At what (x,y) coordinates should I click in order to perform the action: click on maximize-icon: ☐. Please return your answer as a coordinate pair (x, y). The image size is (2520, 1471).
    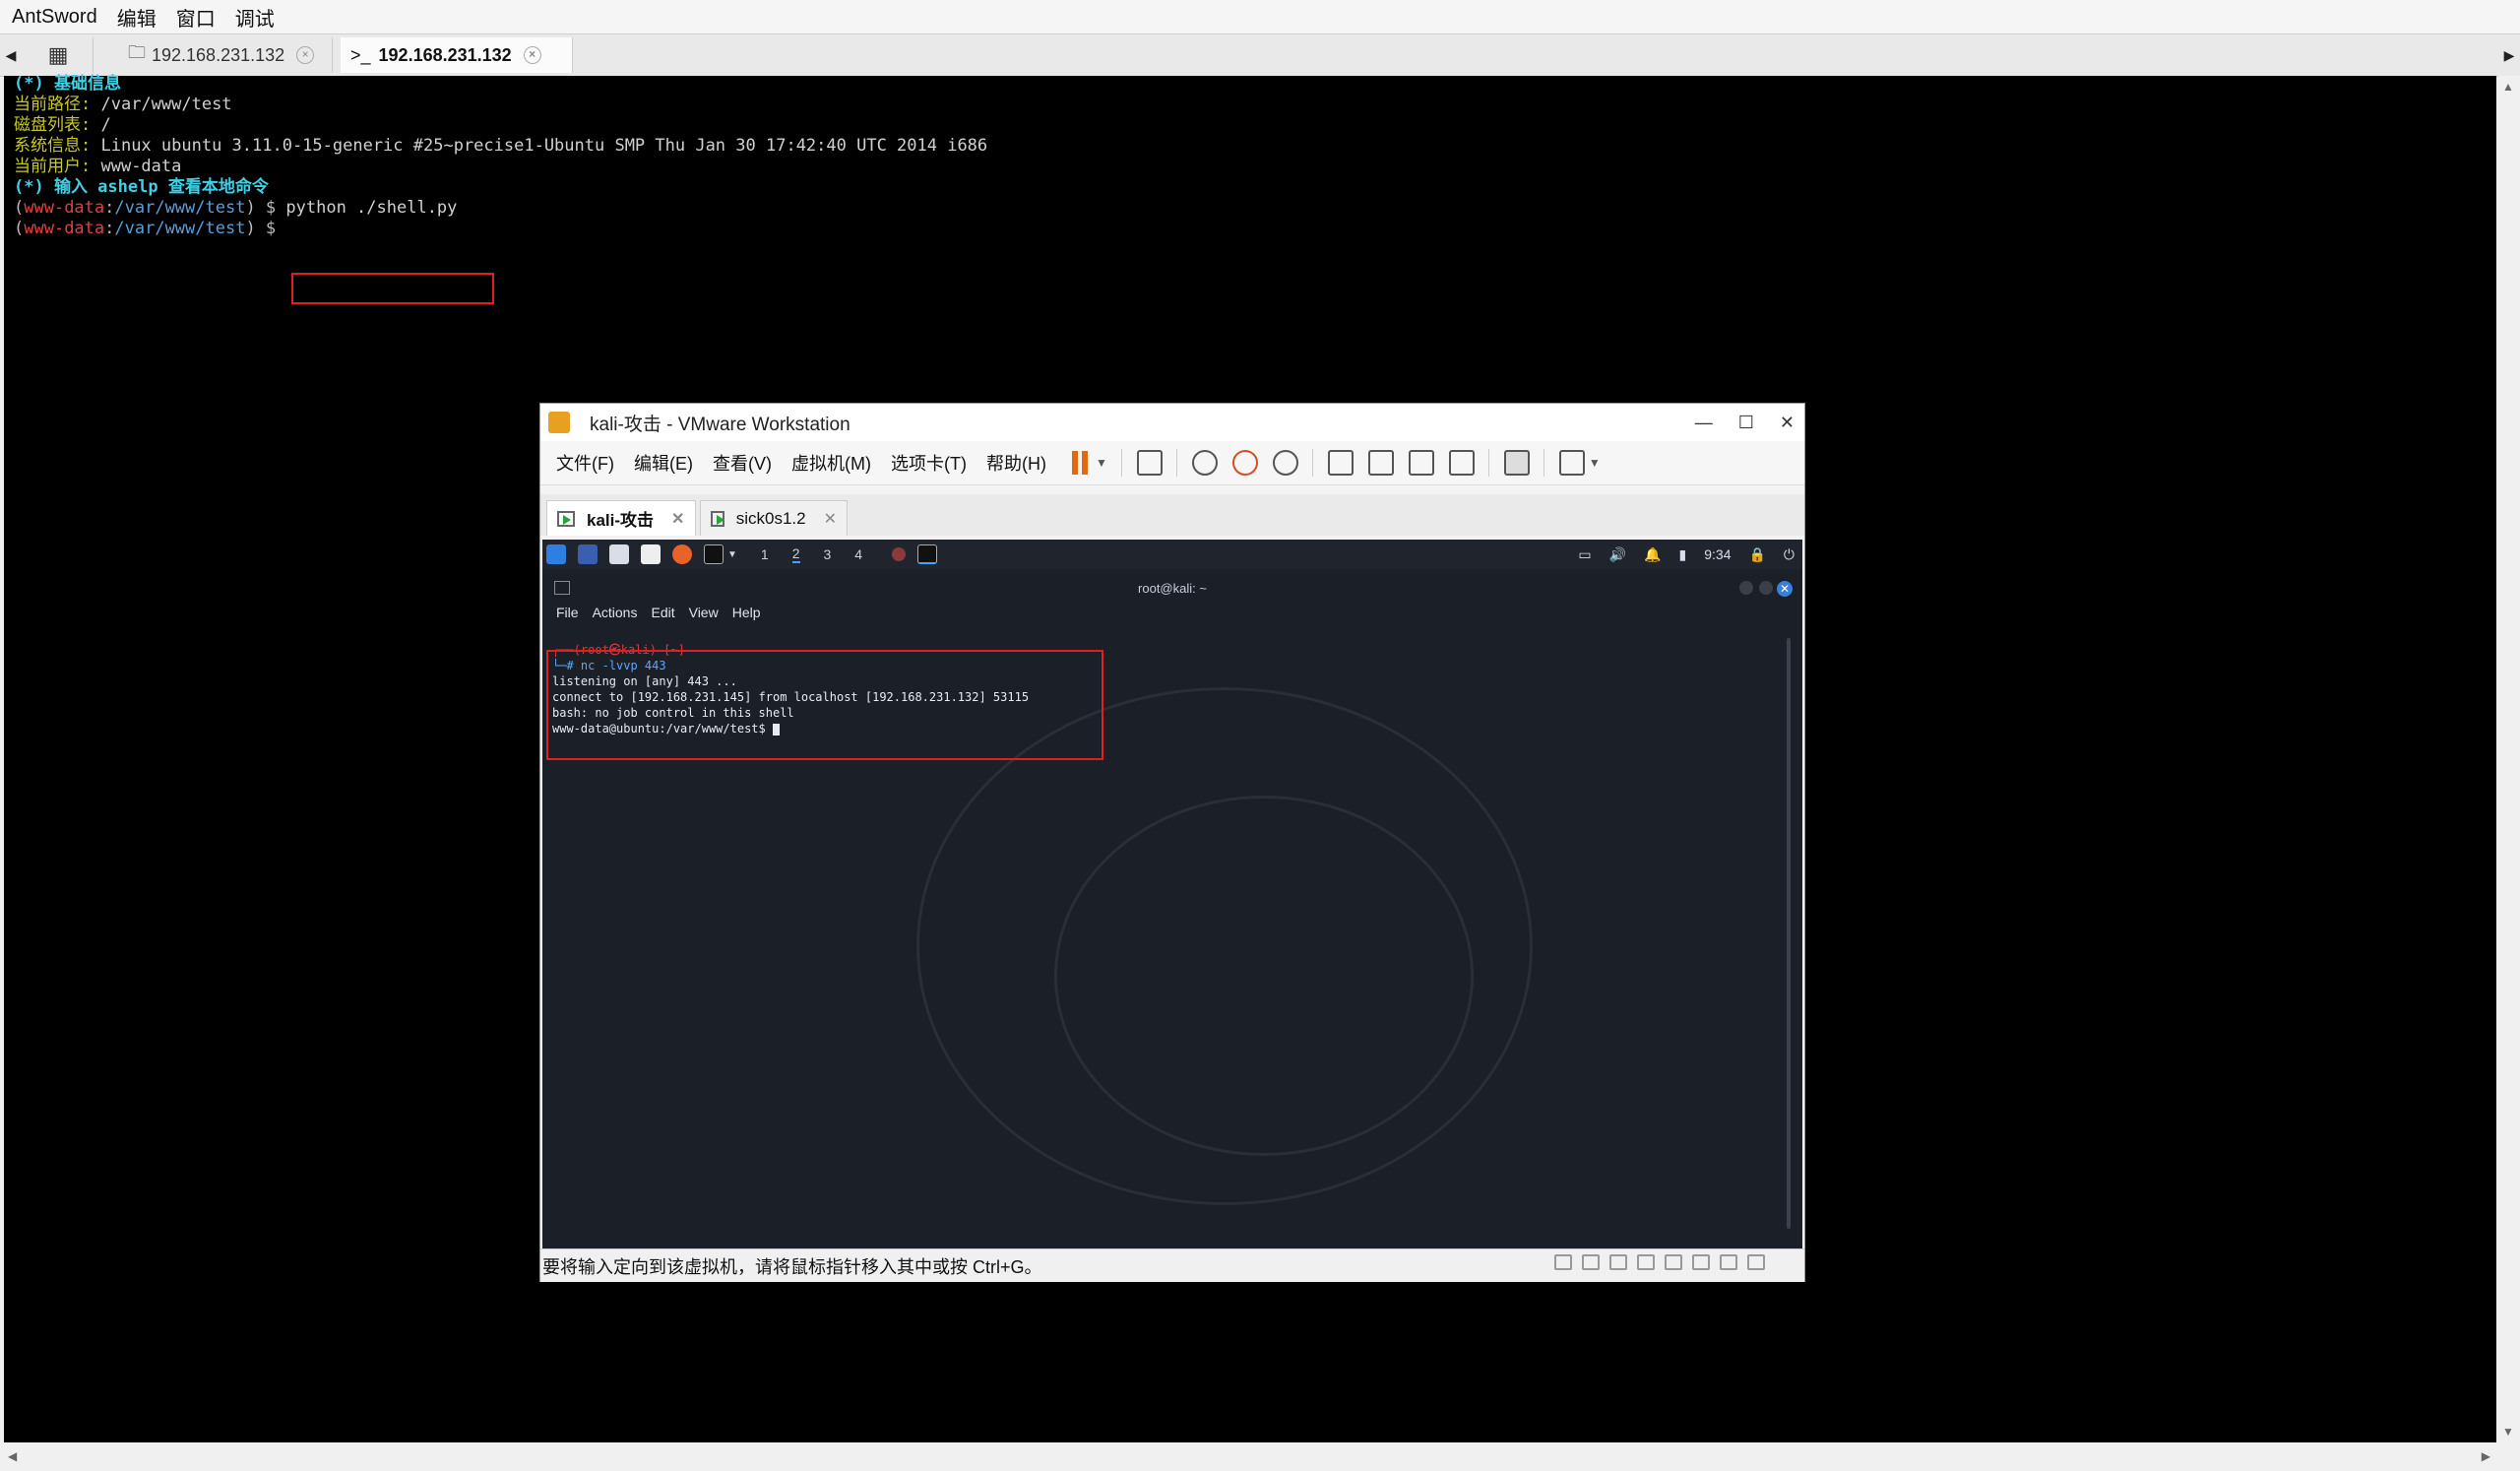
    Looking at the image, I should click on (1746, 423).